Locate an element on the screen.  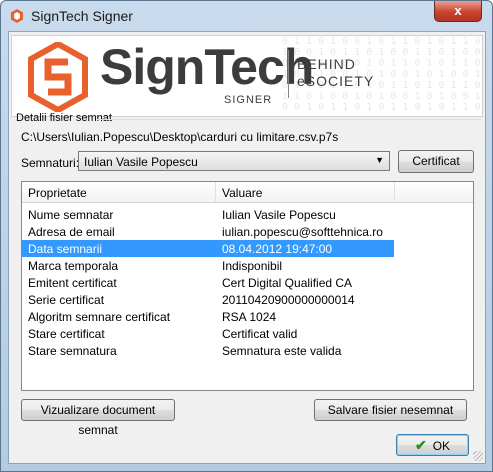
row-property: Nume semnatar is located at coordinates (71, 215).